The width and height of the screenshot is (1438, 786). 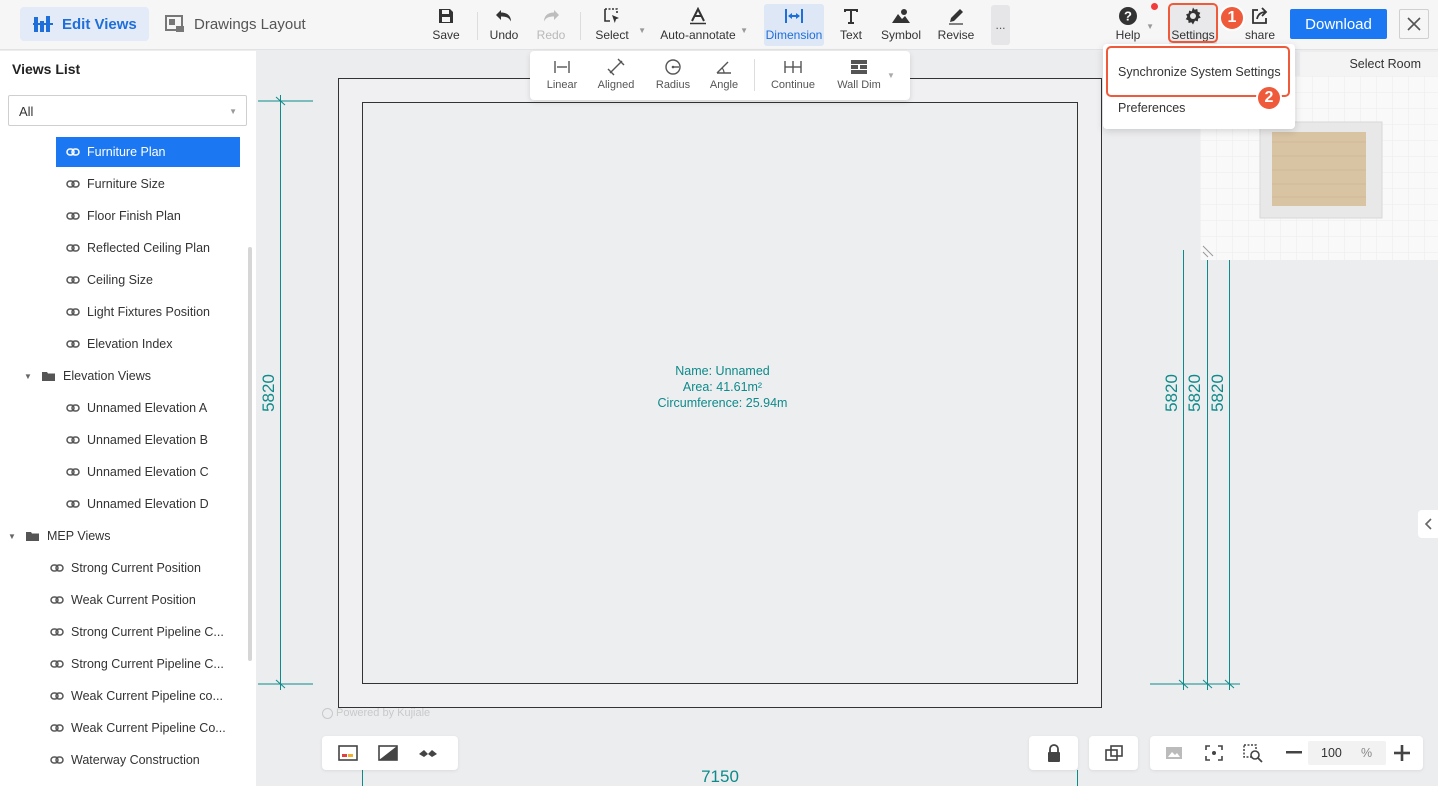 I want to click on tree-item: Elevation Index, so click(x=119, y=344).